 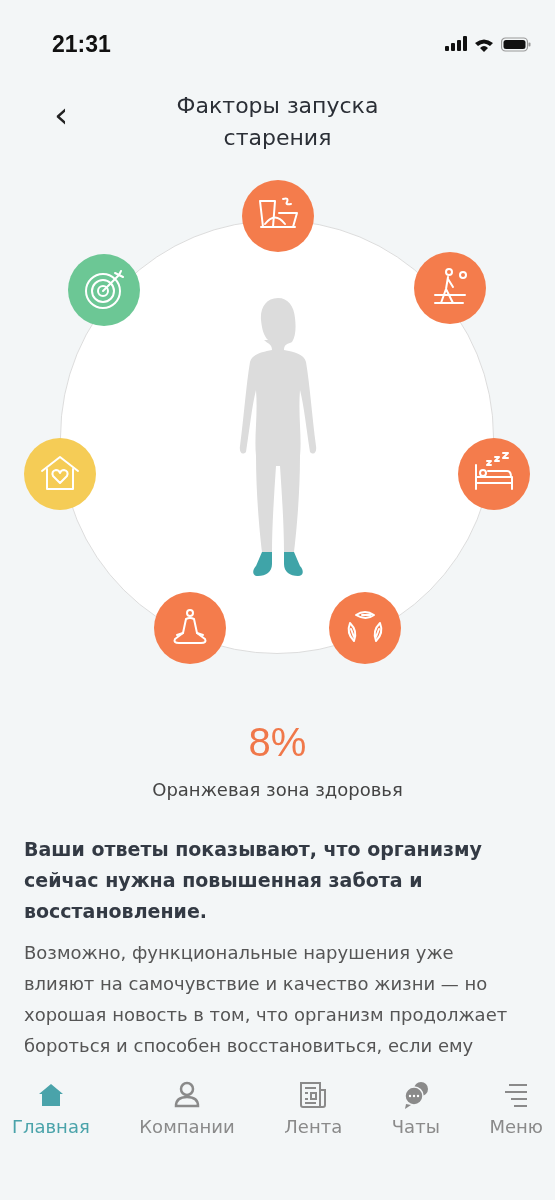 I want to click on signal-icon, so click(x=456, y=44).